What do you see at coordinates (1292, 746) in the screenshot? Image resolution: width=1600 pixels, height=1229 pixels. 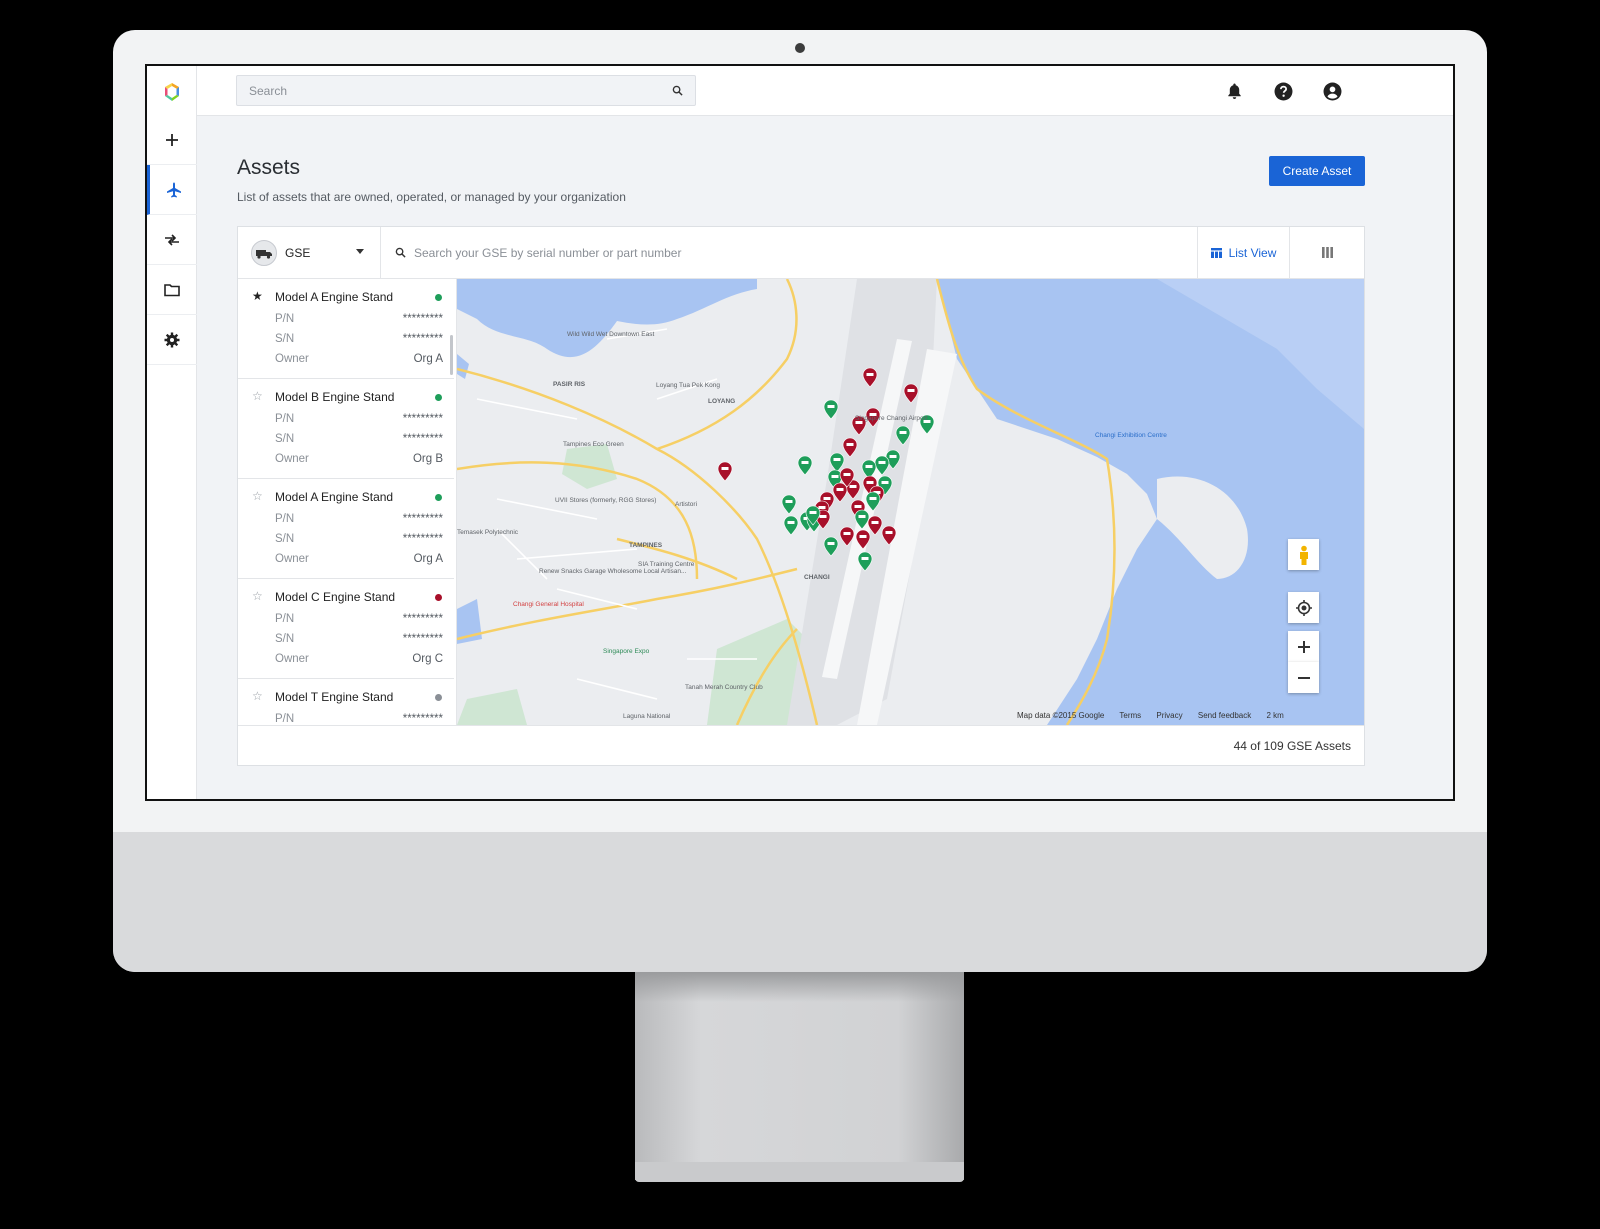 I see `asset-count: 44 of 109 GSE Assets` at bounding box center [1292, 746].